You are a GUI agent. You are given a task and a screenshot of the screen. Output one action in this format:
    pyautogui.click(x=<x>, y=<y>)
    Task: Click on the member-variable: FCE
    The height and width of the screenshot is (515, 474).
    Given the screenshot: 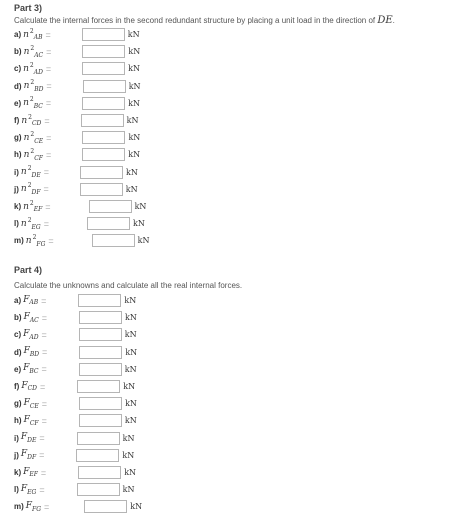 What is the action you would take?
    pyautogui.click(x=31, y=404)
    